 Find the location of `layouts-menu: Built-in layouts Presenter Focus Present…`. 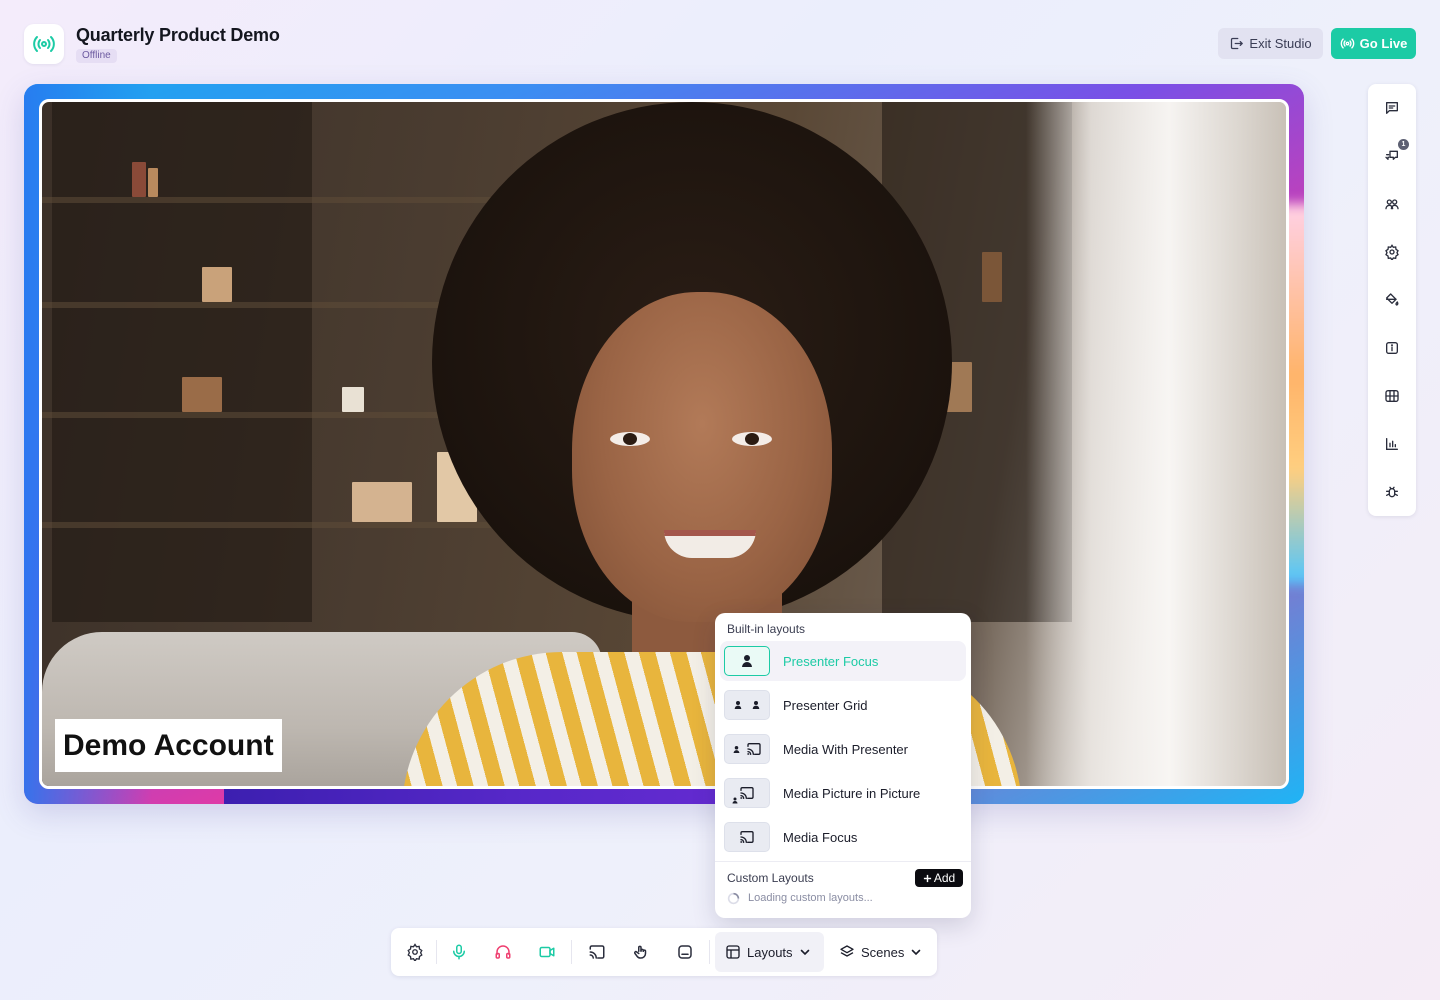

layouts-menu: Built-in layouts Presenter Focus Present… is located at coordinates (843, 765).